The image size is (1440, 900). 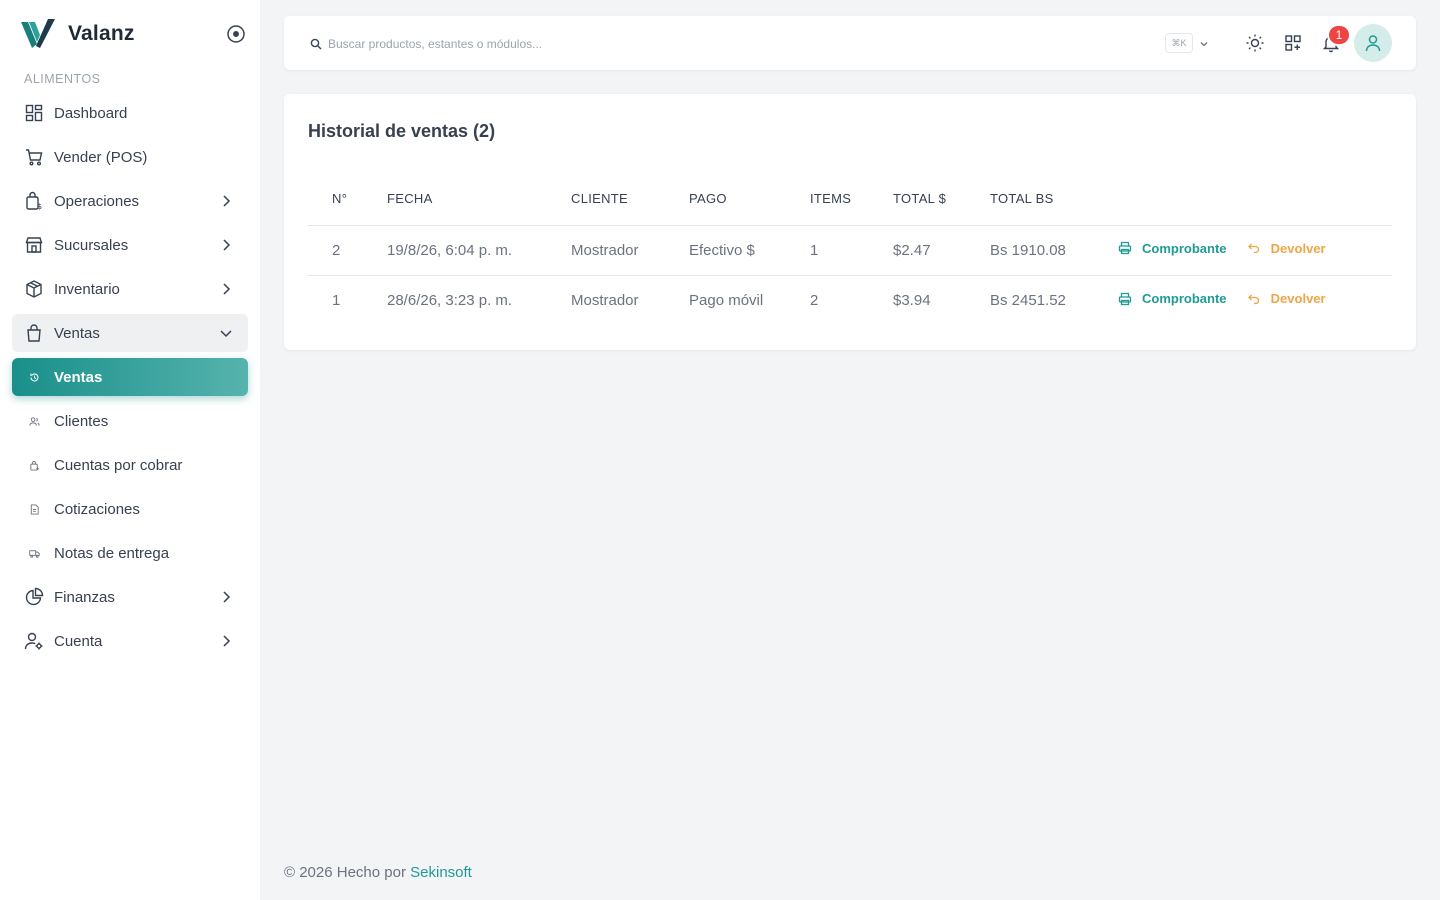 What do you see at coordinates (130, 641) in the screenshot?
I see `sidebar-item-cuenta: Cuenta` at bounding box center [130, 641].